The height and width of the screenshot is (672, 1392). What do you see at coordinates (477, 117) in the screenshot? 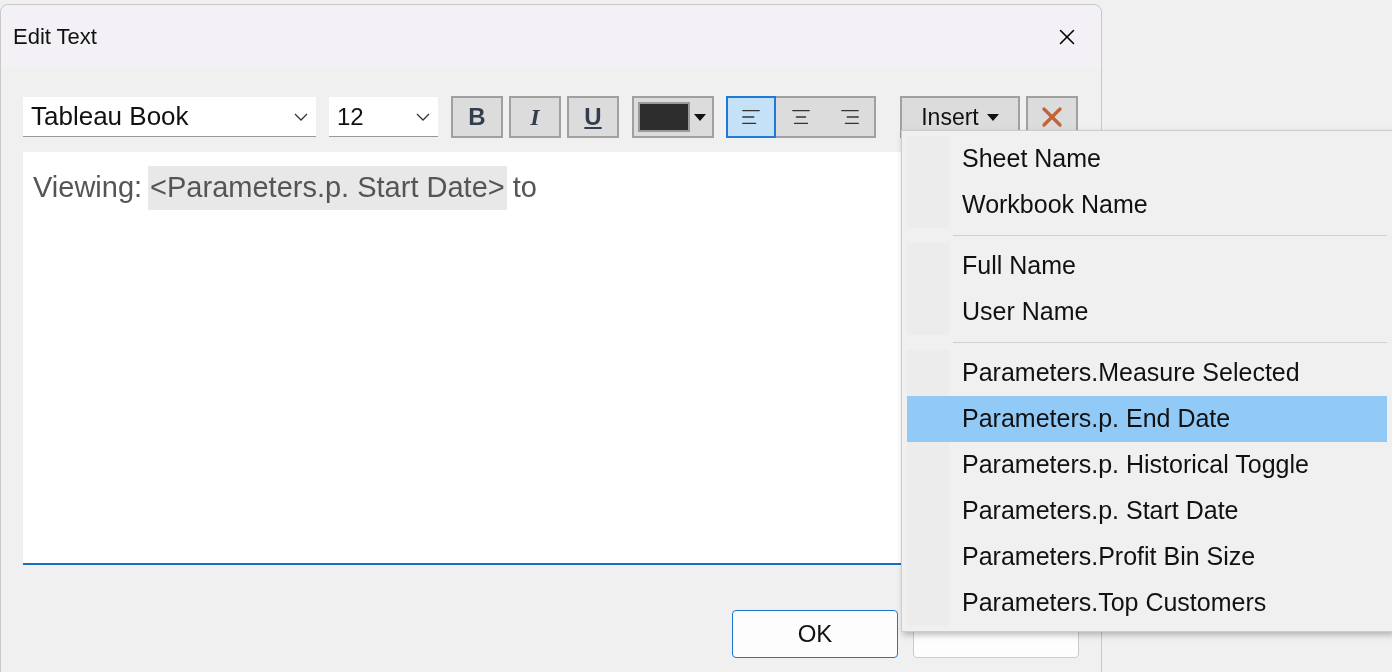
I see `bold-button: B` at bounding box center [477, 117].